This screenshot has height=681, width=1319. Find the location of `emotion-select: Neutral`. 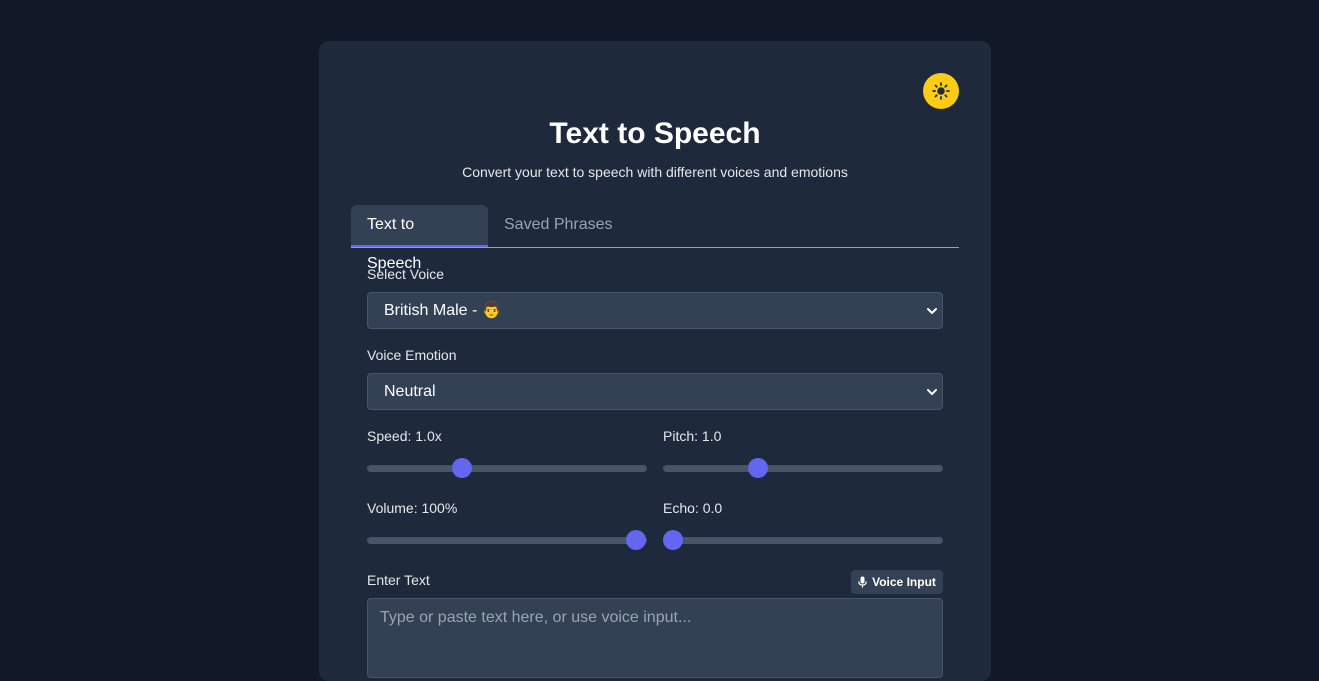

emotion-select: Neutral is located at coordinates (655, 391).